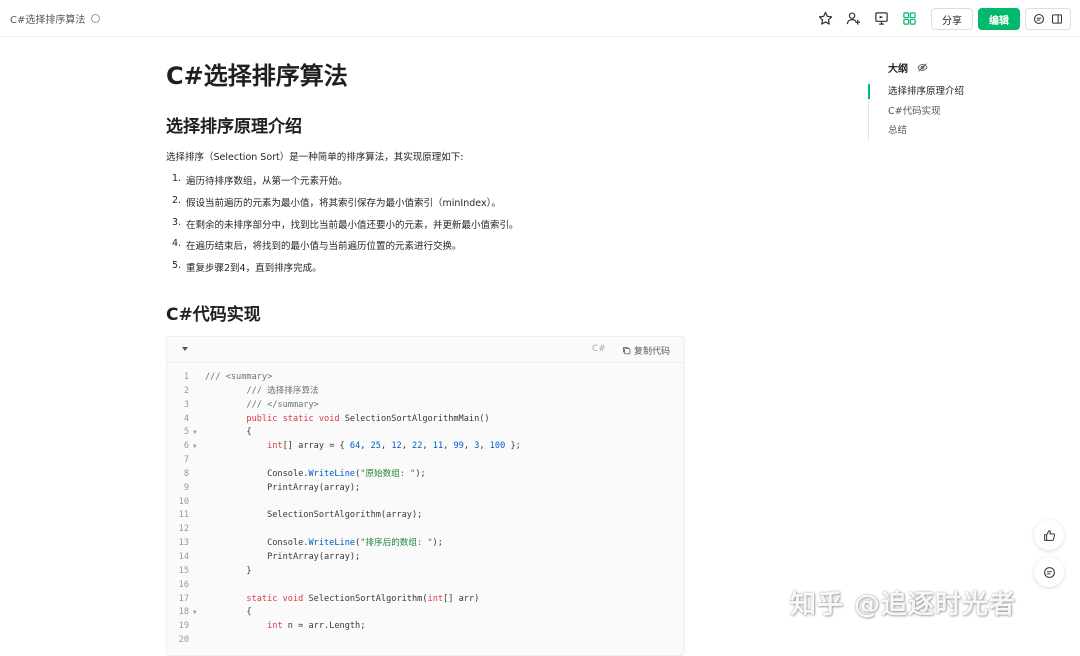 The image size is (1080, 656). I want to click on comment-button, so click(1049, 572).